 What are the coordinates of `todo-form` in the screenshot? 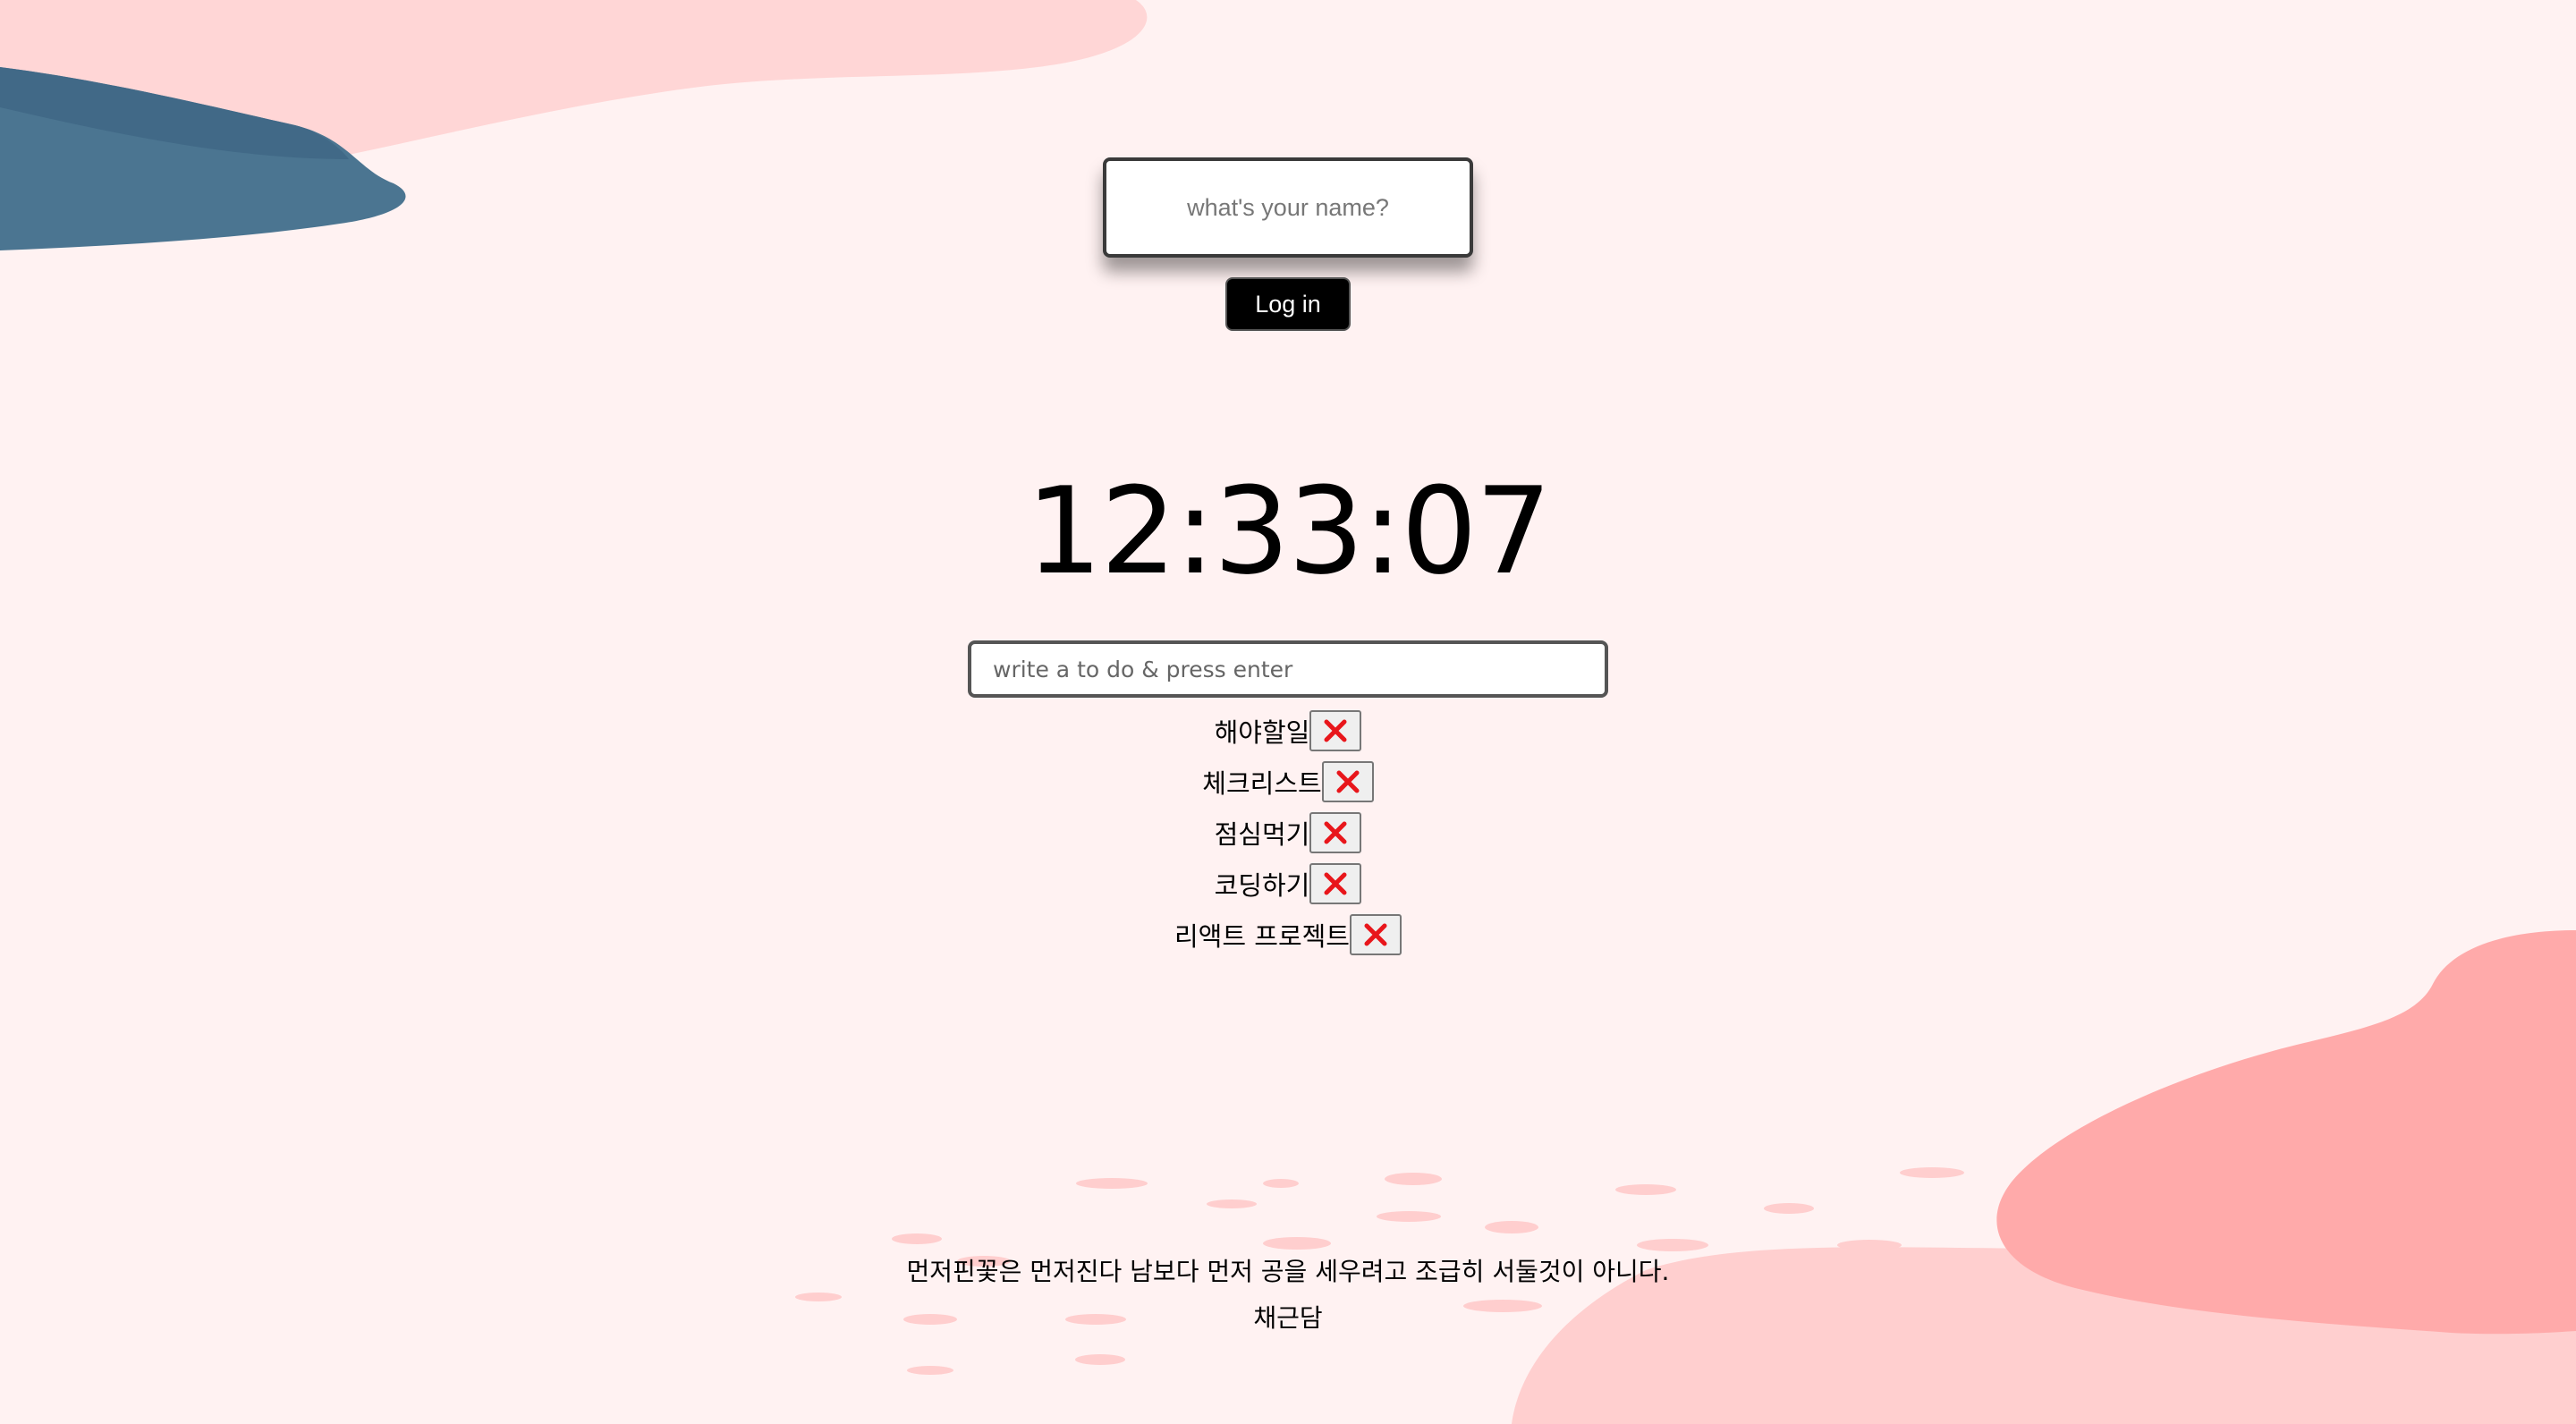 It's located at (1288, 669).